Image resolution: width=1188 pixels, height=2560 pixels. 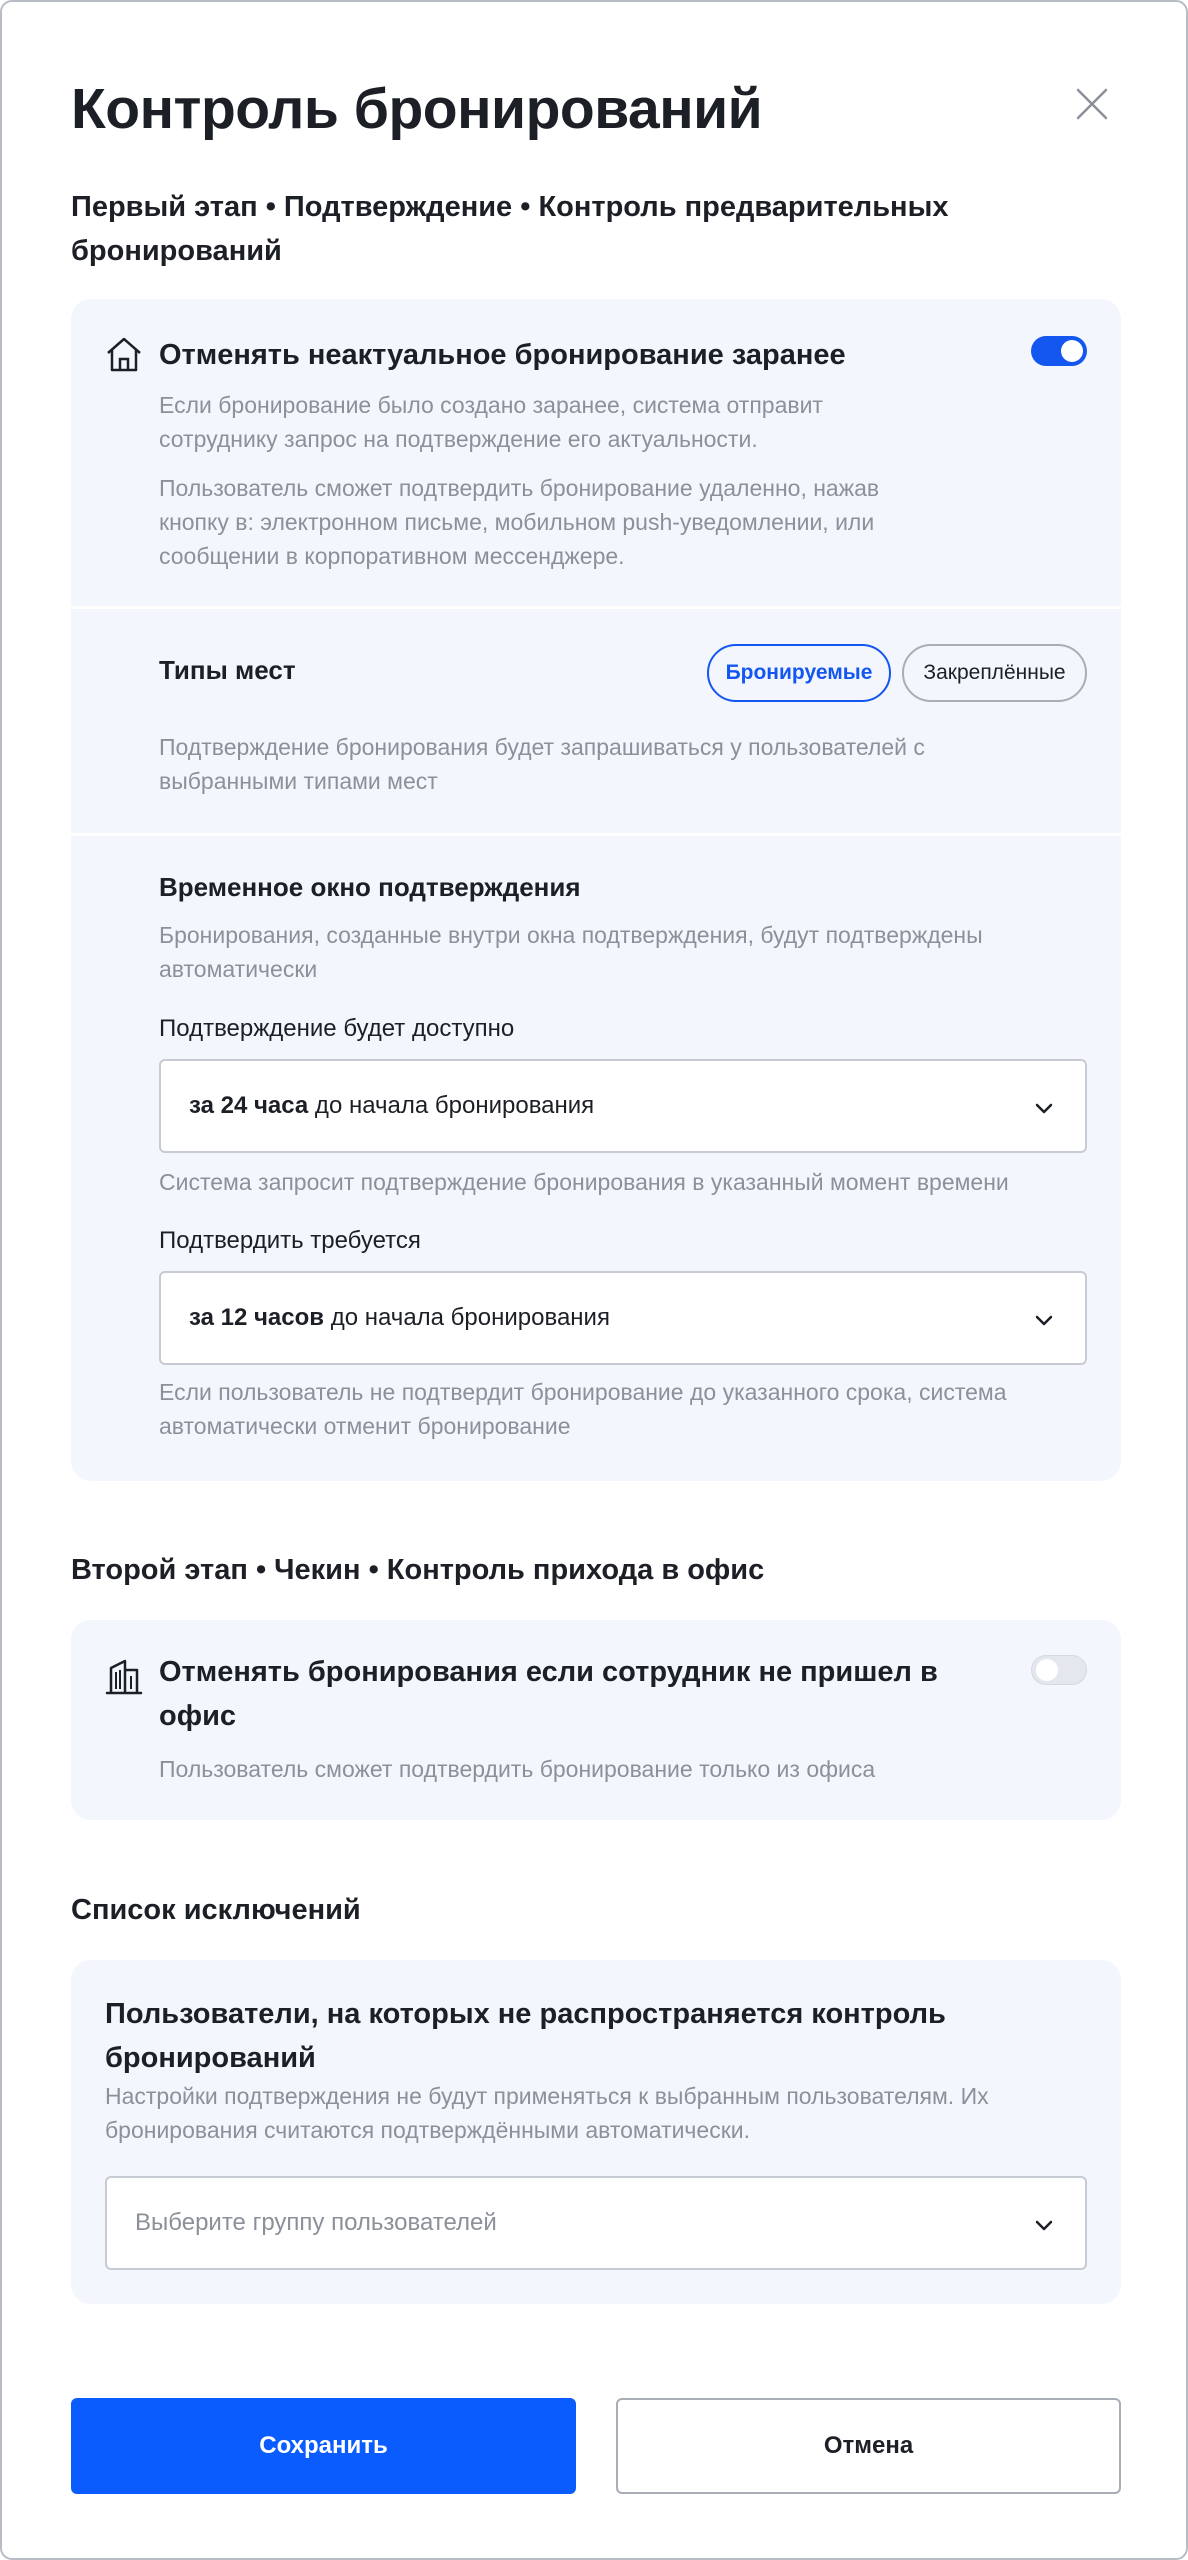 I want to click on advance-cancel-toggle, so click(x=1059, y=351).